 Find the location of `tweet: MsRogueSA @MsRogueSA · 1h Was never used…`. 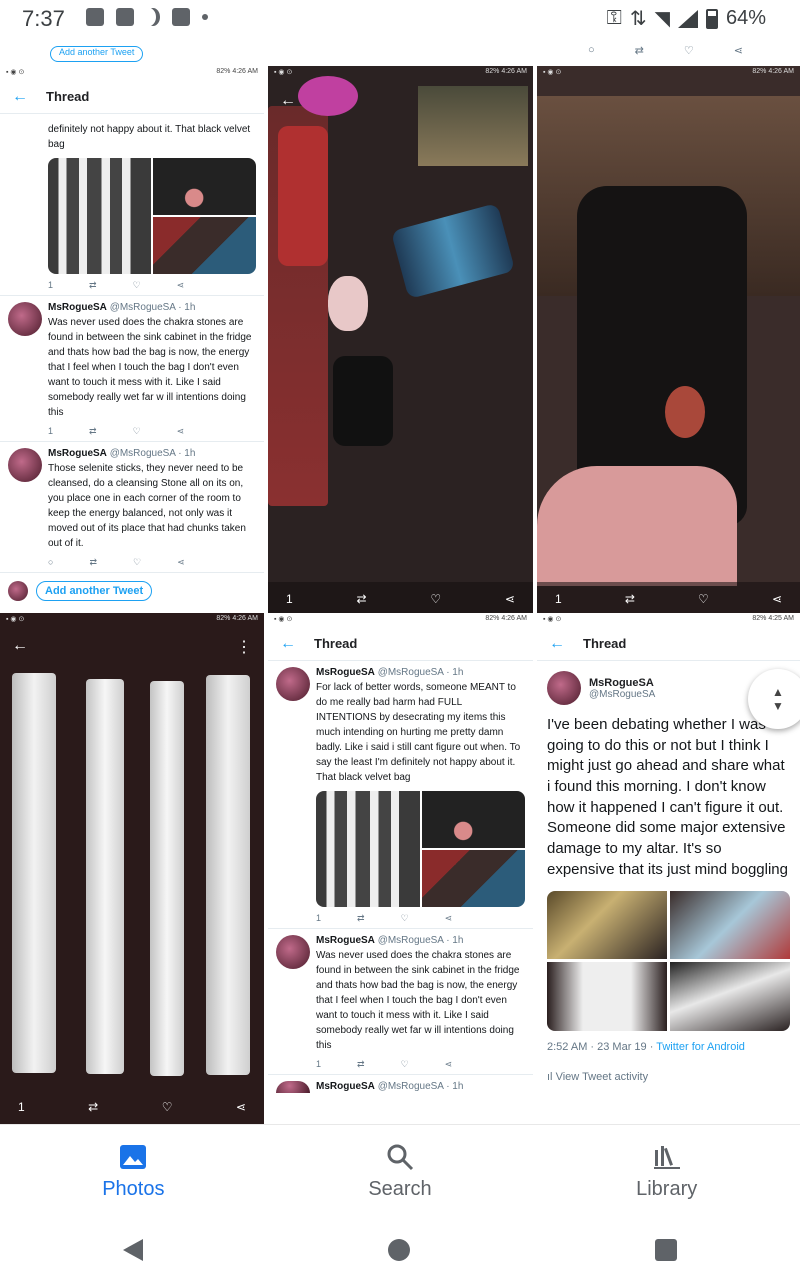

tweet: MsRogueSA @MsRogueSA · 1h Was never used… is located at coordinates (132, 369).